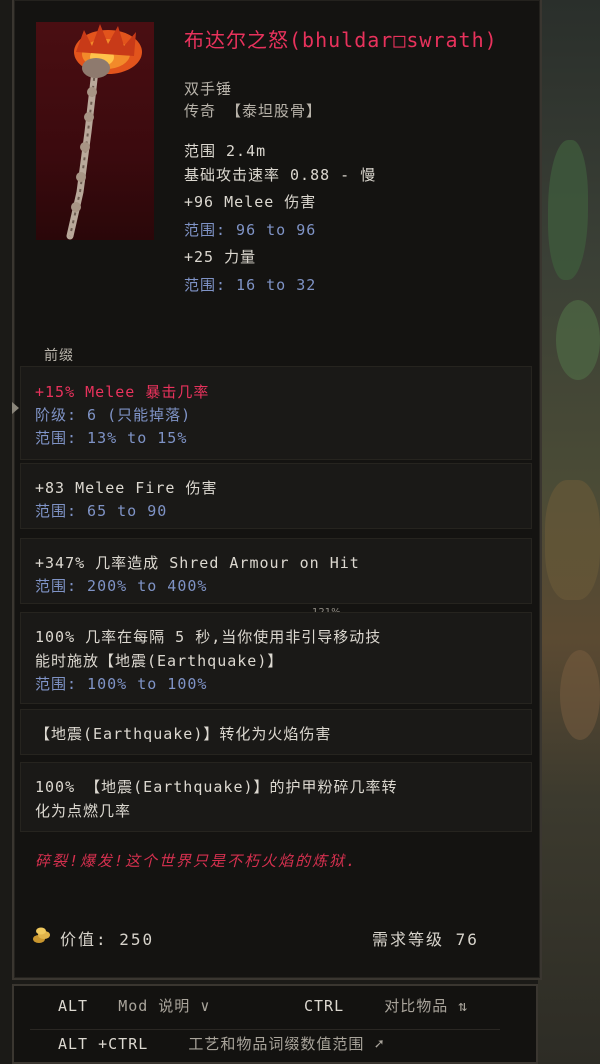  Describe the element at coordinates (121, 684) in the screenshot. I see `affix-range: 范围: 100% to 100%` at that location.